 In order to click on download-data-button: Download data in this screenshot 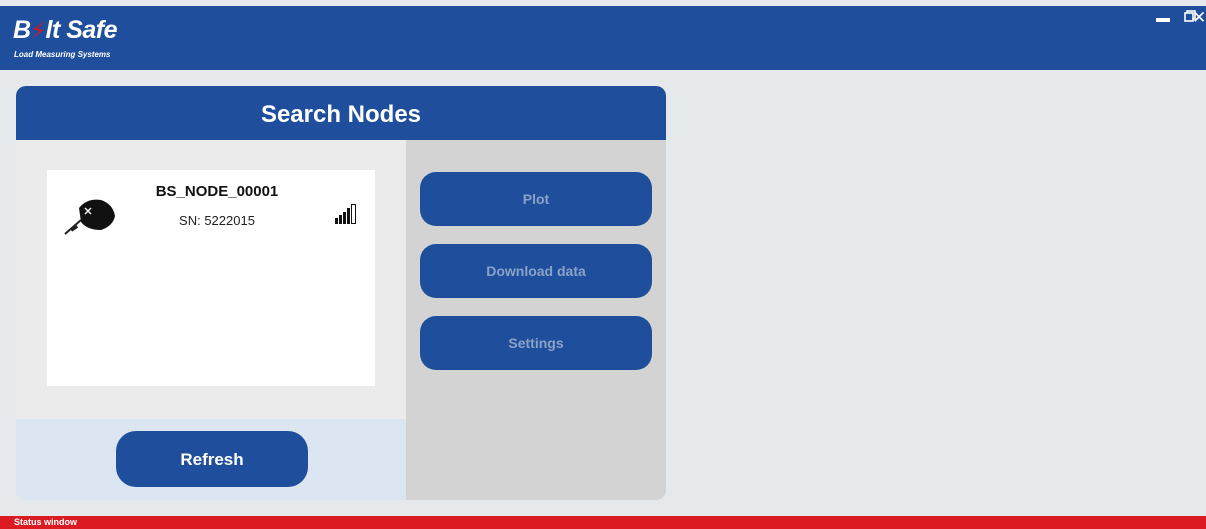, I will do `click(536, 271)`.